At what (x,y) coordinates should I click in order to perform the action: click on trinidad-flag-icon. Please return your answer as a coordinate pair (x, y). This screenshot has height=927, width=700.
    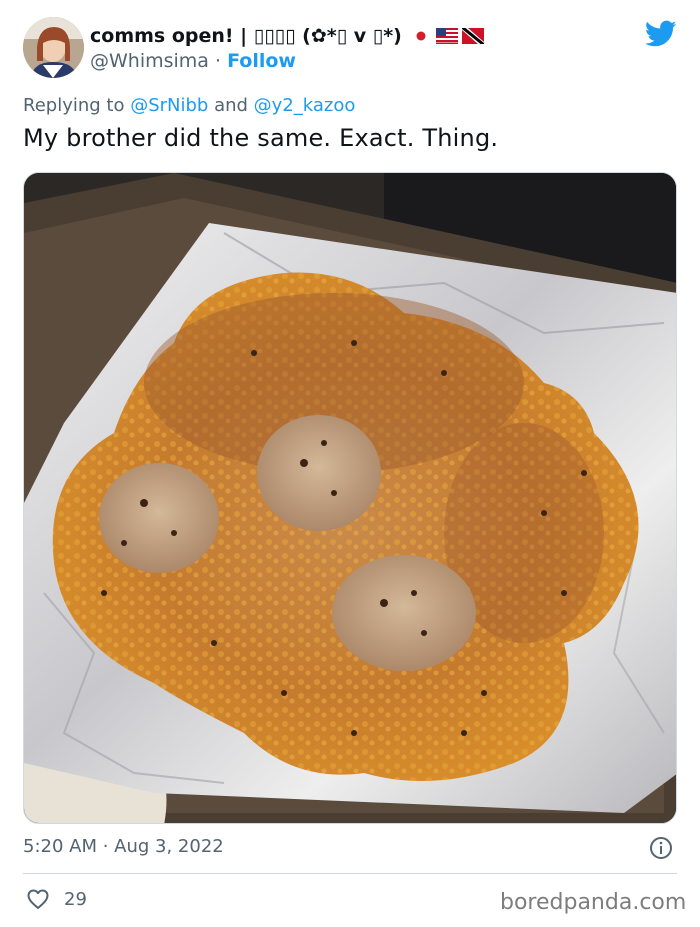
    Looking at the image, I should click on (472, 36).